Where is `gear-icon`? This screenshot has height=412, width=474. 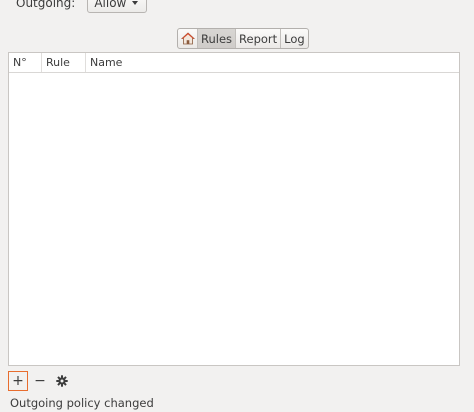
gear-icon is located at coordinates (62, 381).